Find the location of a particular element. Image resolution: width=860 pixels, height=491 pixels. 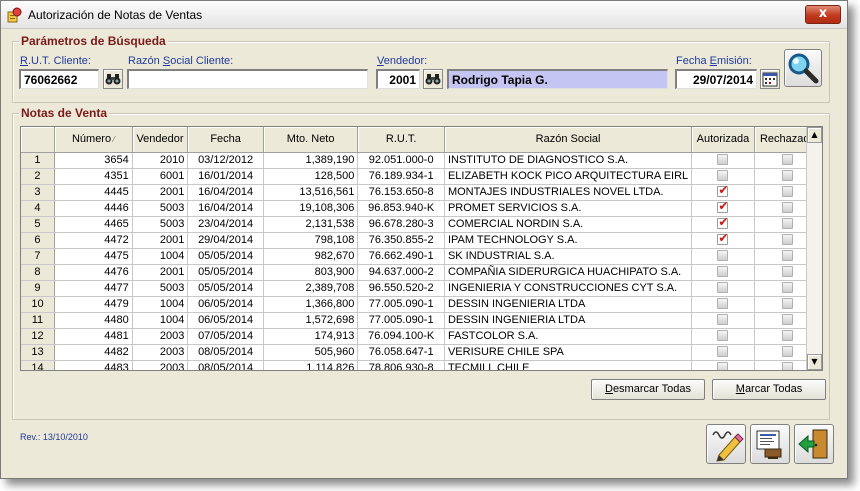

search-button is located at coordinates (803, 68).